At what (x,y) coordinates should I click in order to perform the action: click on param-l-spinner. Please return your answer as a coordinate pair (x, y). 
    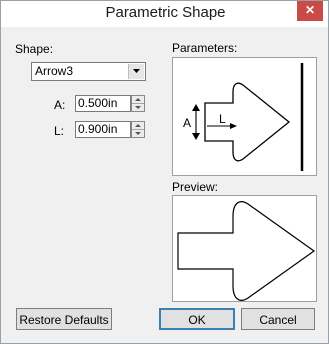
    Looking at the image, I should click on (138, 129).